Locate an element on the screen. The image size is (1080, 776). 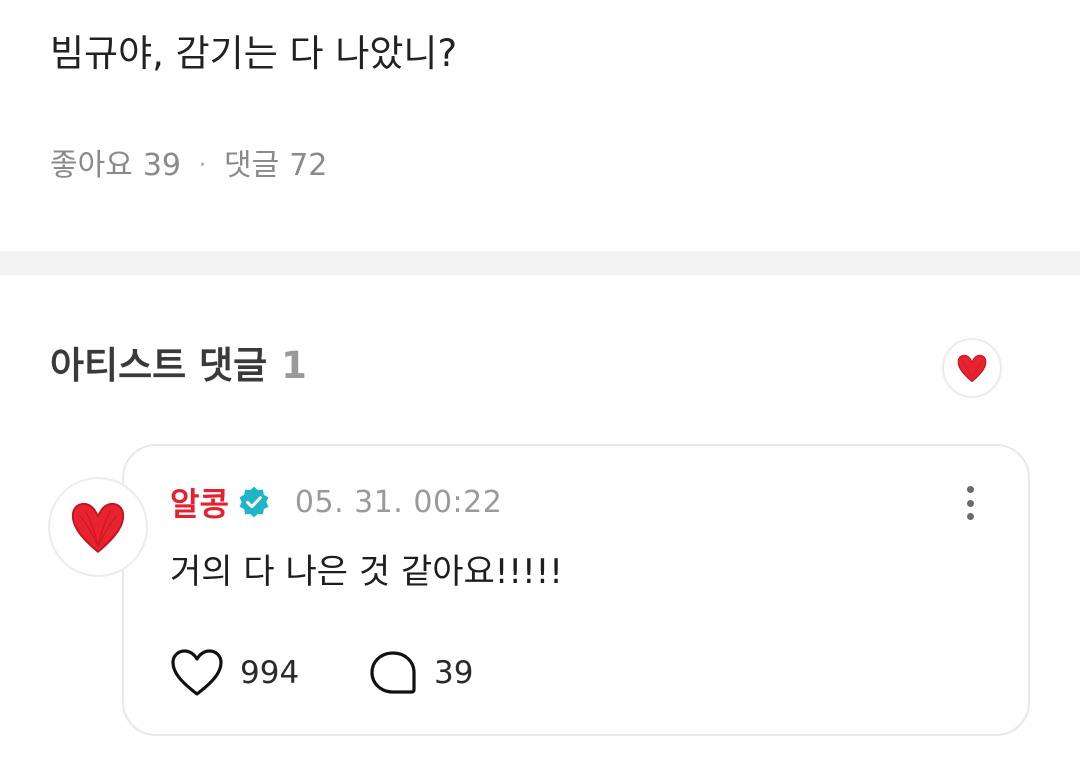
comment-timestamp: 05. 31. 00:22 is located at coordinates (398, 502).